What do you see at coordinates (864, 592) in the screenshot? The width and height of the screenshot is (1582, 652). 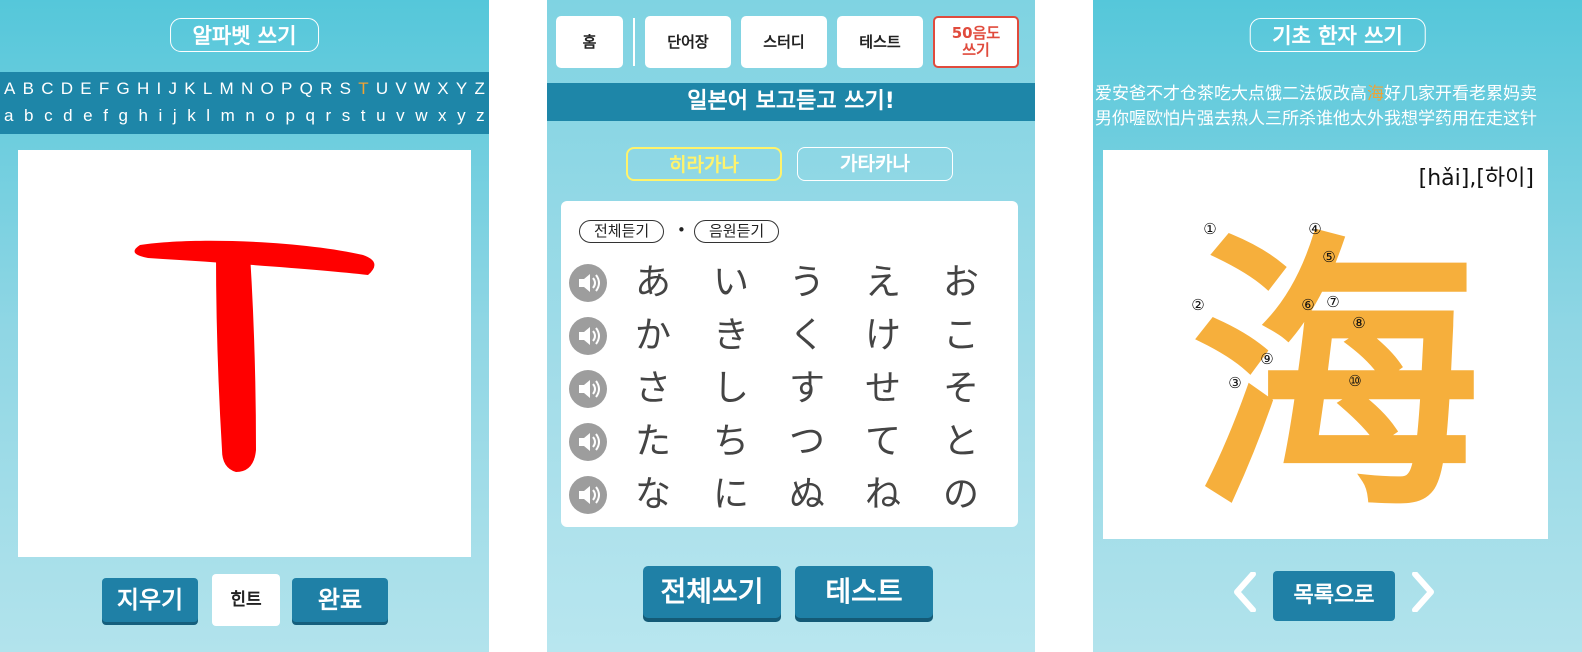 I see `test-button: 테스트` at bounding box center [864, 592].